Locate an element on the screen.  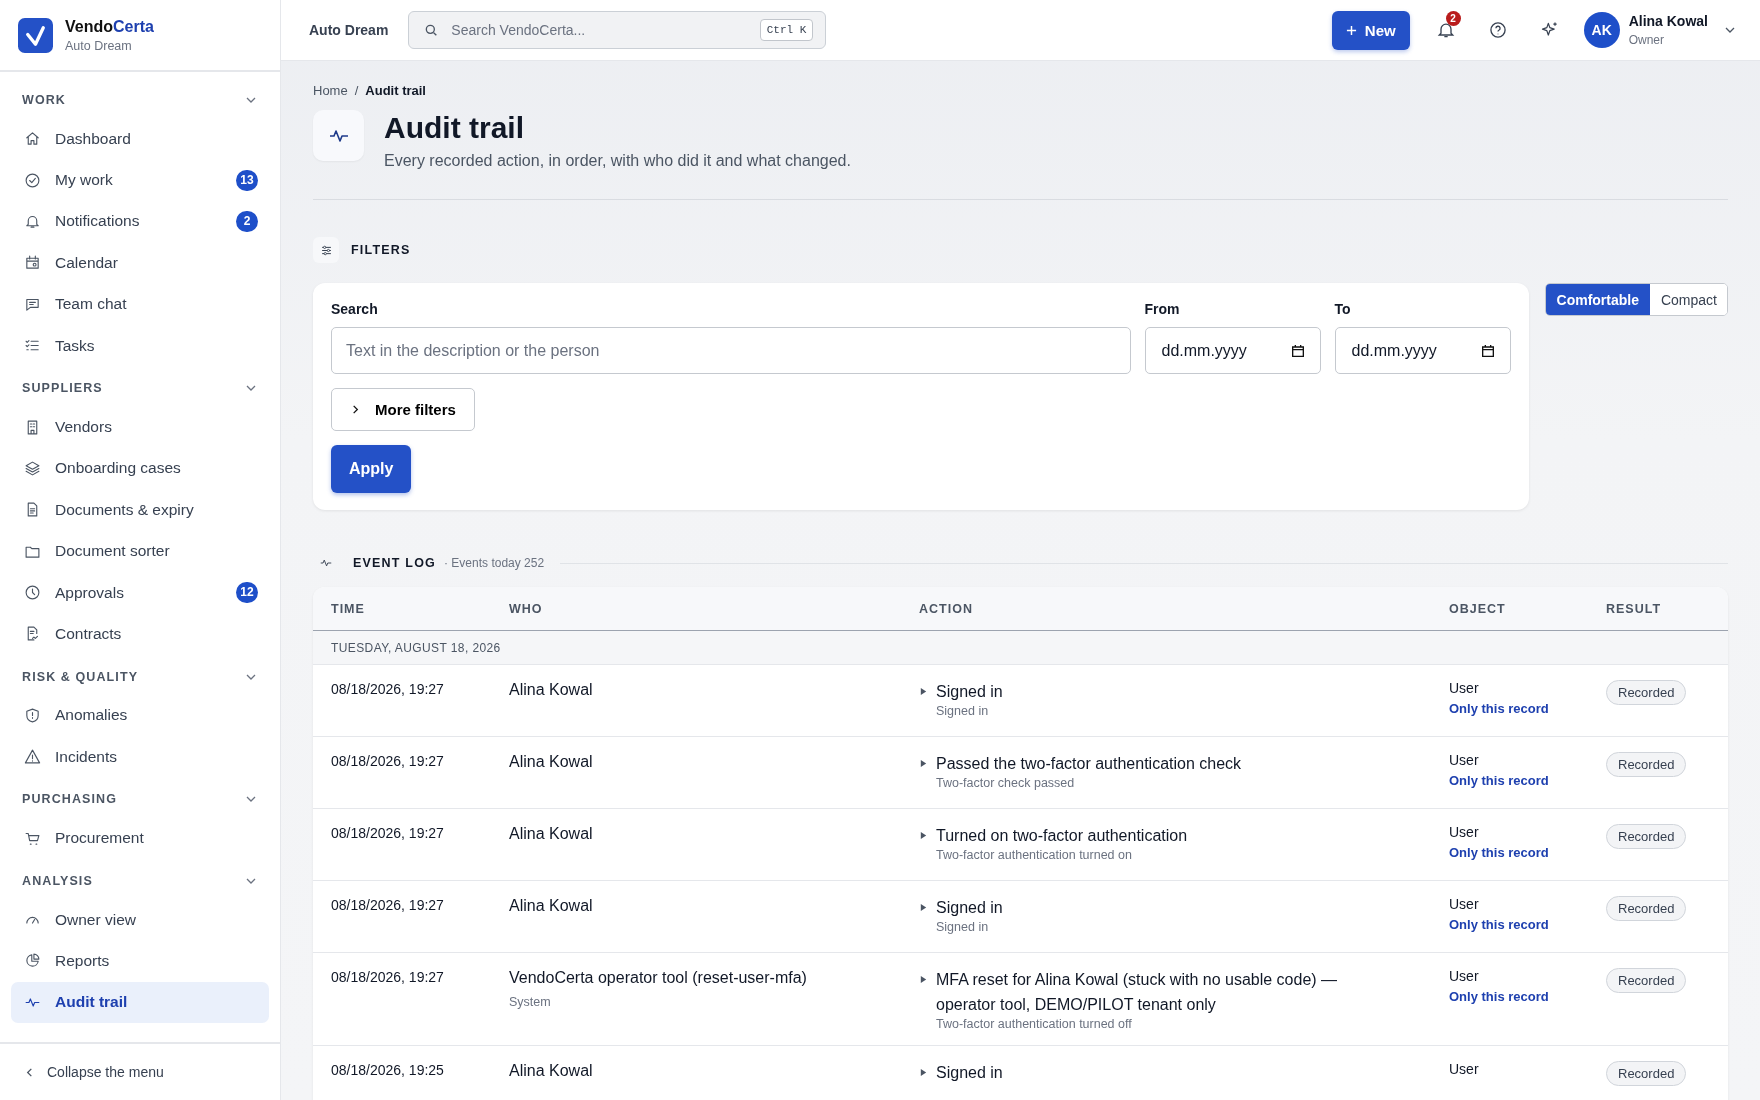
sidebar-item: Contracts is located at coordinates (140, 634).